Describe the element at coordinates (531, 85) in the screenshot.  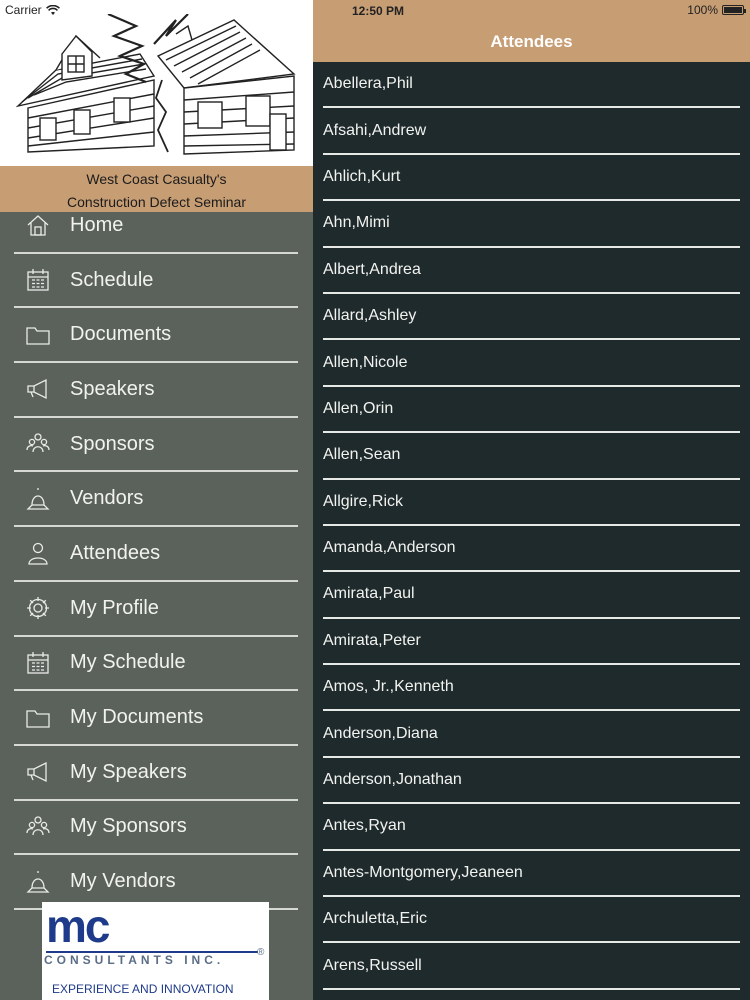
I see `attendee-row: Abellera,Phil` at that location.